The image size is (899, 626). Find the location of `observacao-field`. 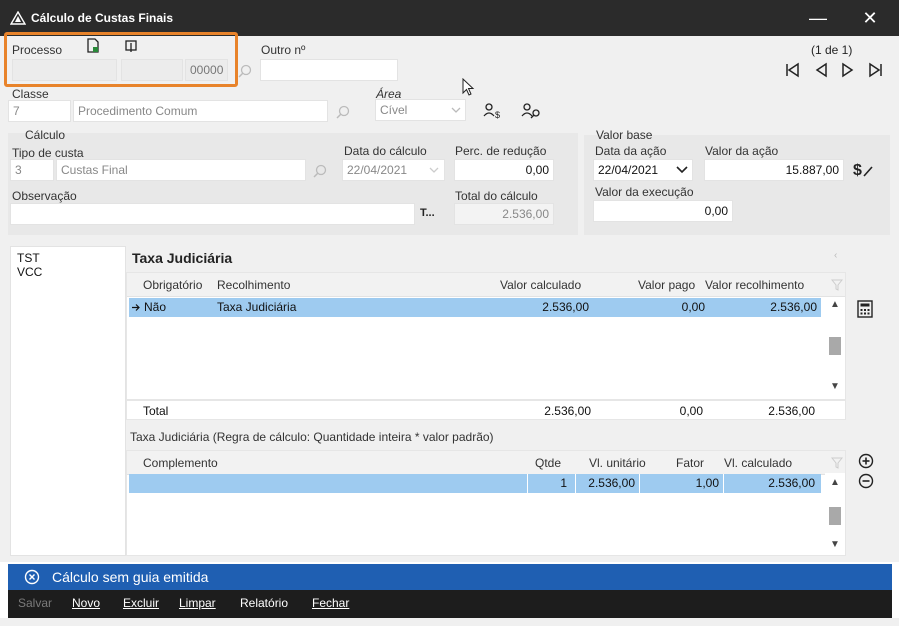

observacao-field is located at coordinates (212, 214).